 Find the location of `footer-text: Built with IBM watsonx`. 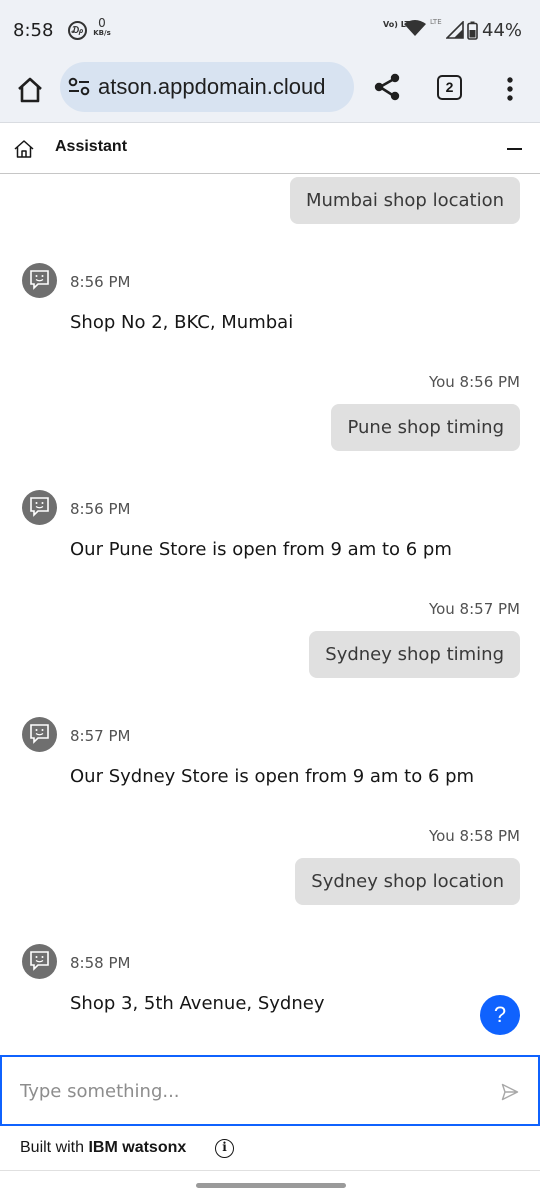

footer-text: Built with IBM watsonx is located at coordinates (103, 1148).